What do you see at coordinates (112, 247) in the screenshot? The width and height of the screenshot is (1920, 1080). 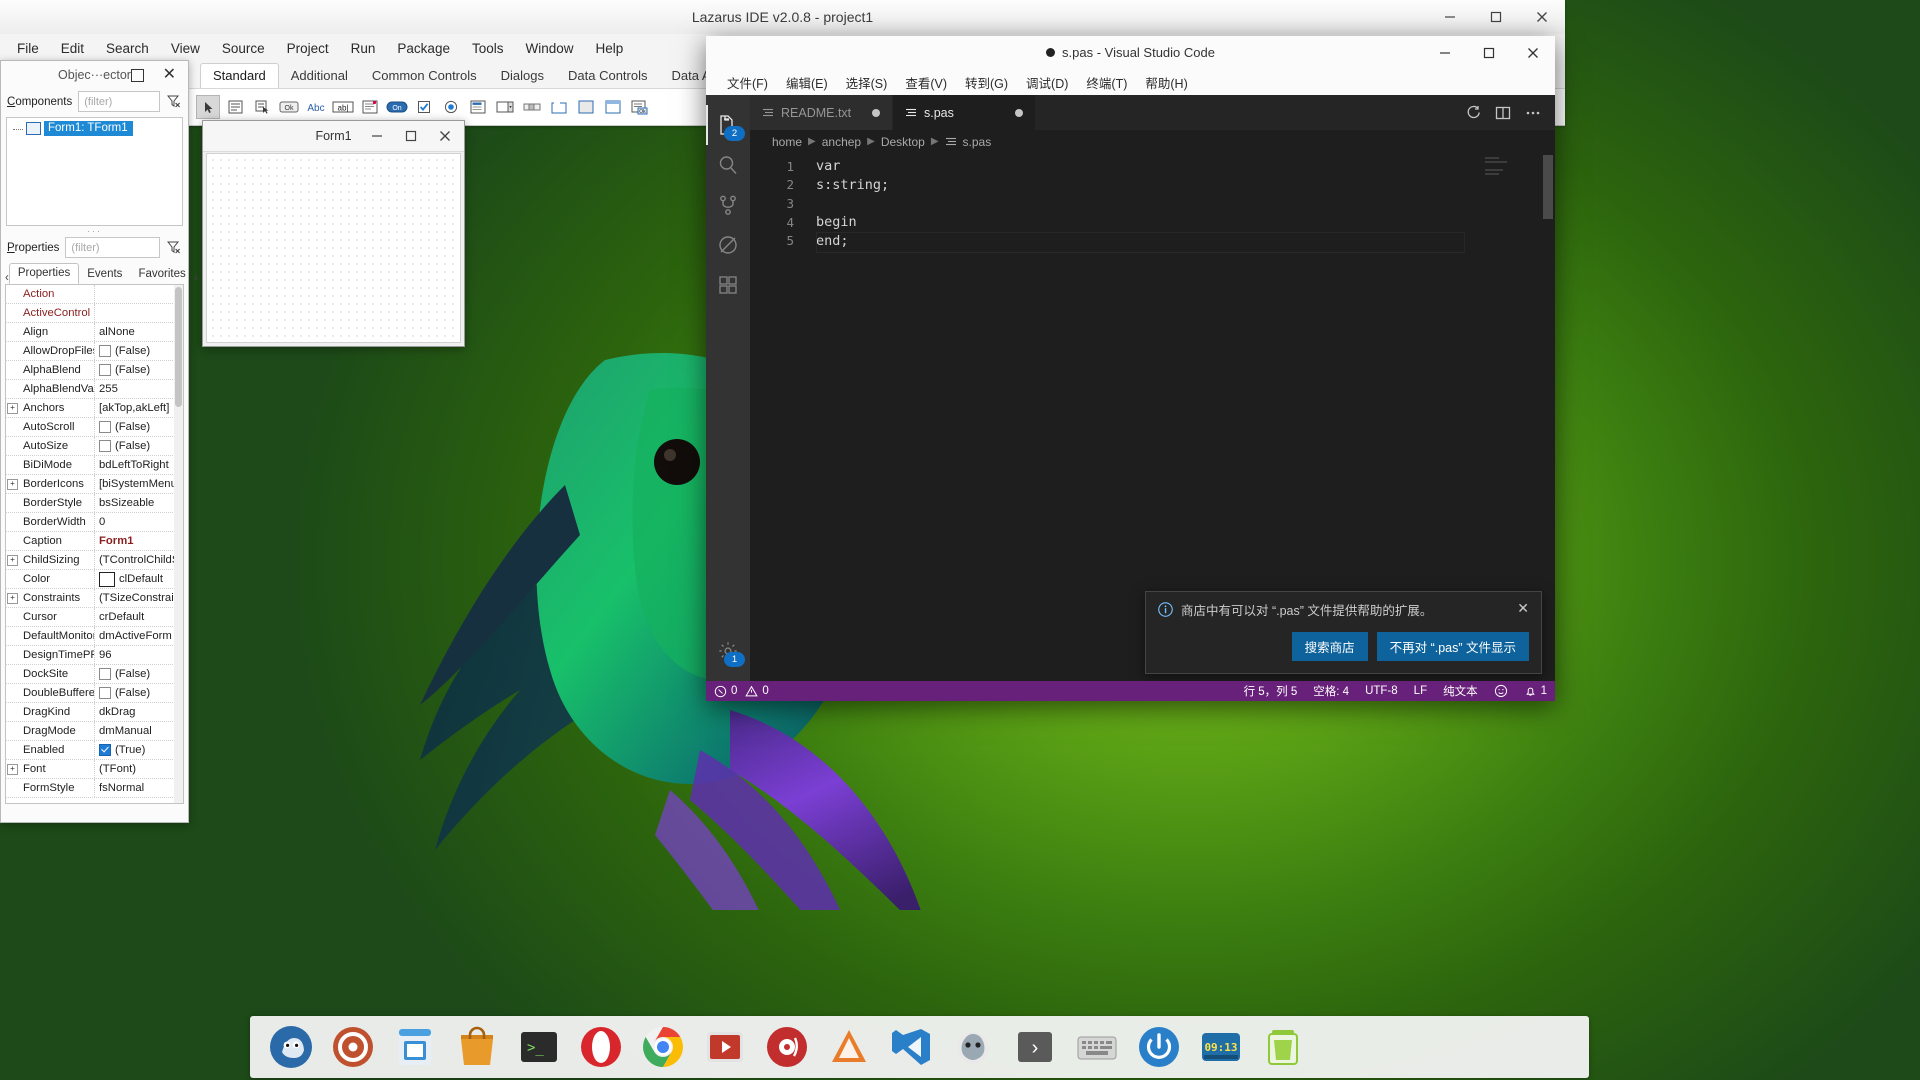 I see `properties-filter-input: (filter)` at bounding box center [112, 247].